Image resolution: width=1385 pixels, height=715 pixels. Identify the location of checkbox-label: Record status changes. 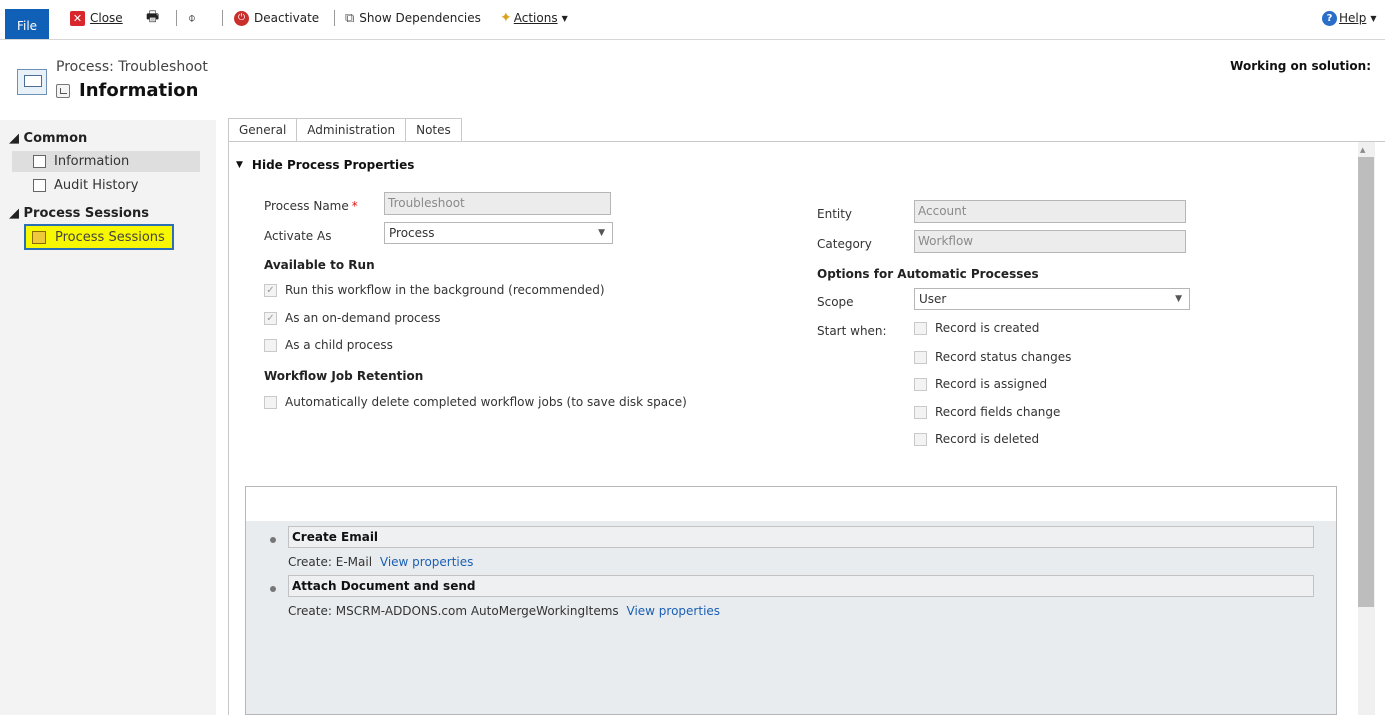
(1003, 357).